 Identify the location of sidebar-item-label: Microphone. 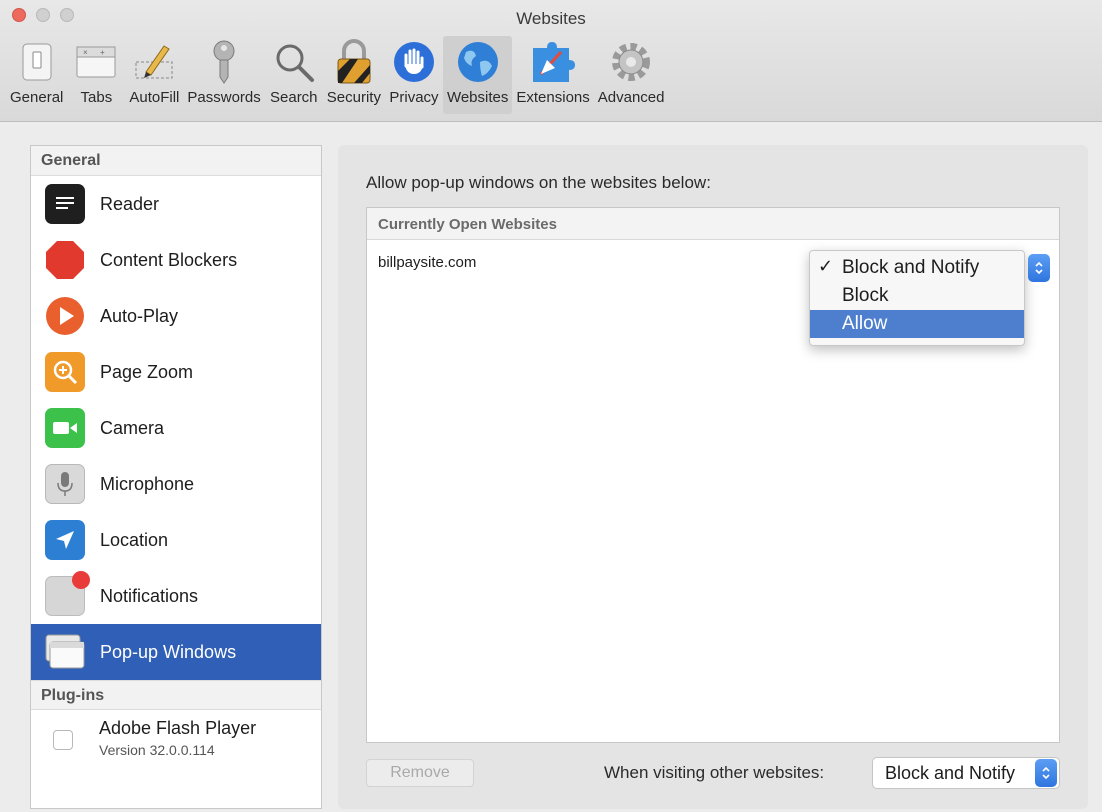
(147, 483).